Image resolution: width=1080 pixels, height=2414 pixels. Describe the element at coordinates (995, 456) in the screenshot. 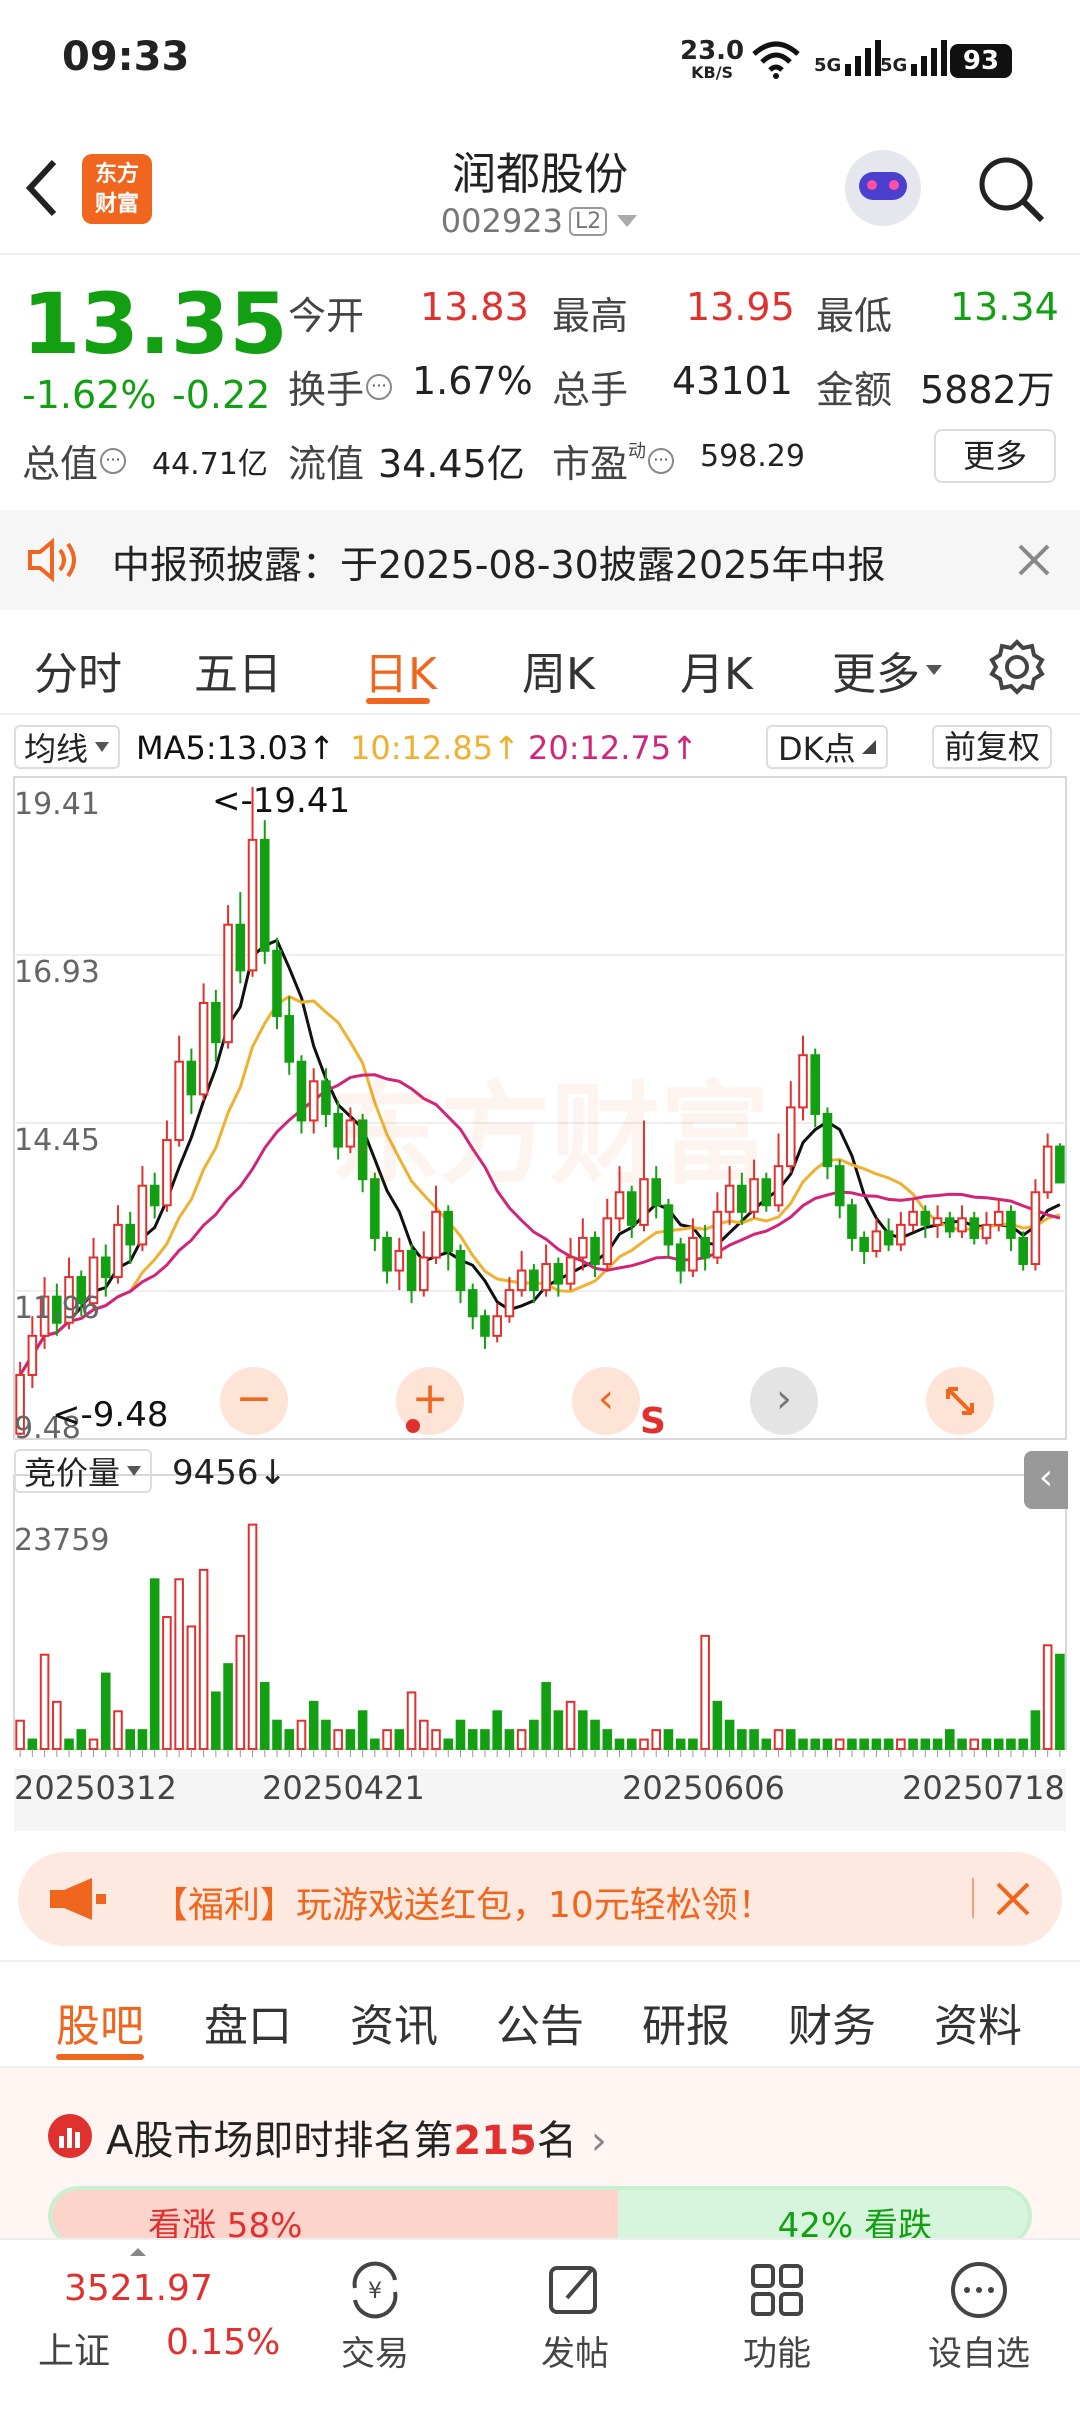

I see `more-button: 更多` at that location.